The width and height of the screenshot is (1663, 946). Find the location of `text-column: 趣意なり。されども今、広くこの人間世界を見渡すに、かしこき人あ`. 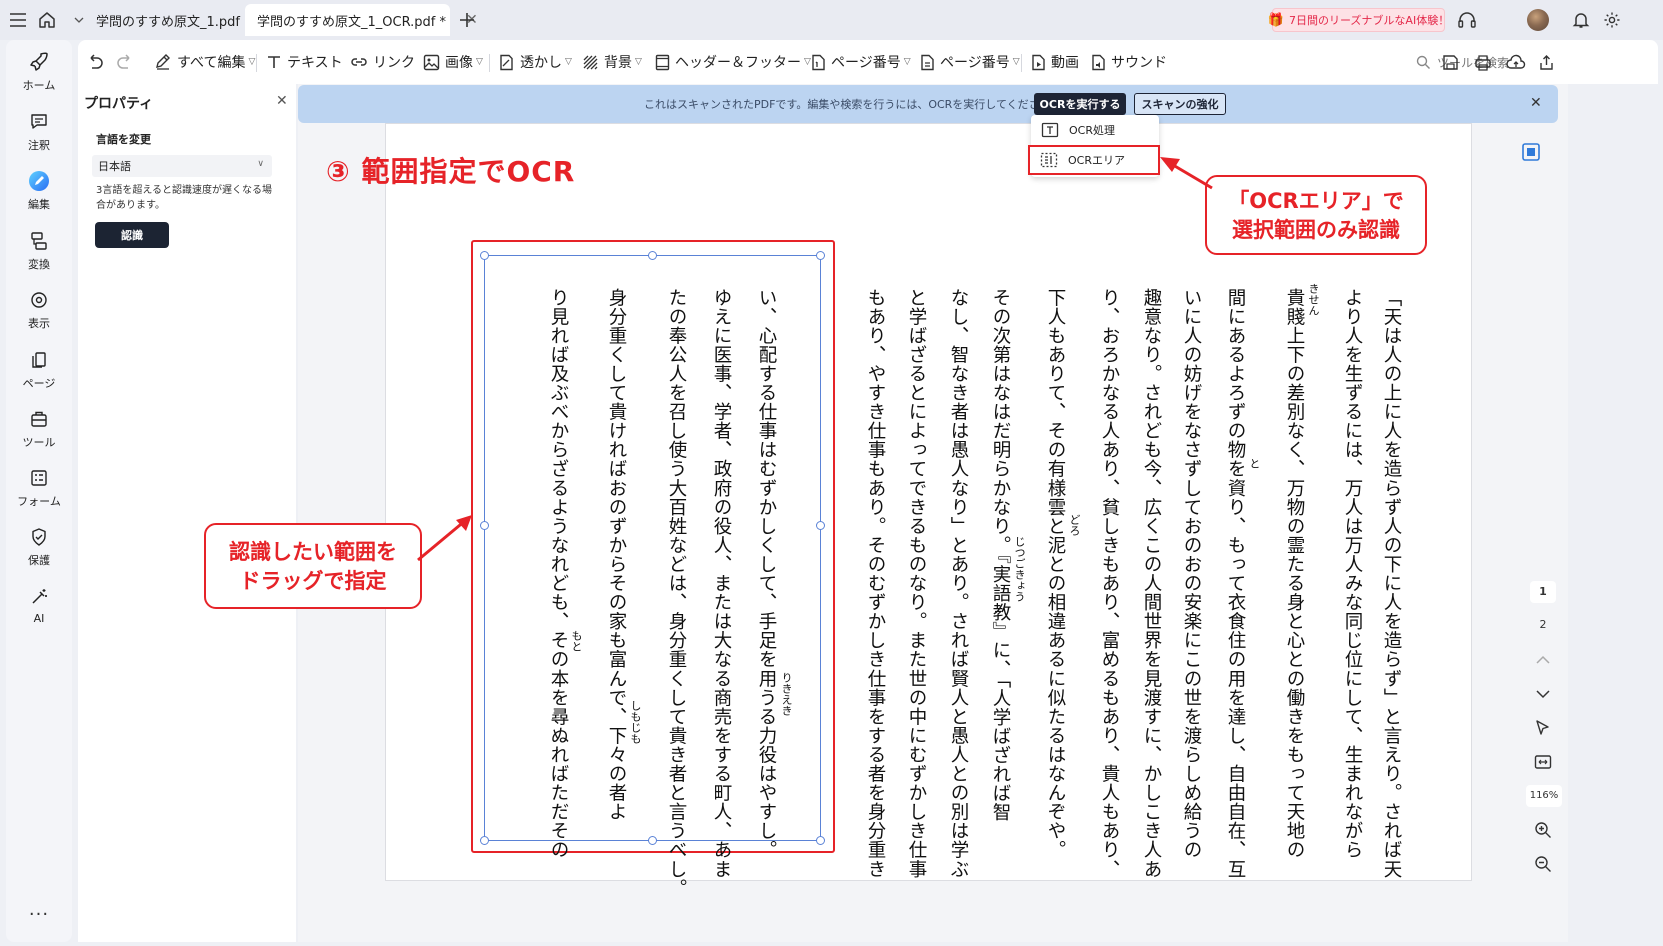

text-column: 趣意なり。されども今、広くこの人間世界を見渡すに、かしこき人あ is located at coordinates (1151, 583).